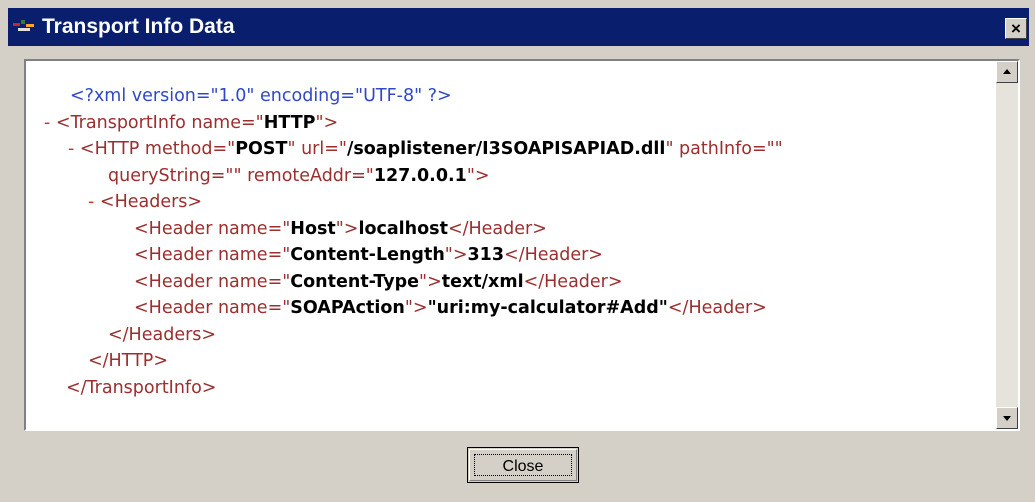  What do you see at coordinates (313, 228) in the screenshot?
I see `header-name: Host` at bounding box center [313, 228].